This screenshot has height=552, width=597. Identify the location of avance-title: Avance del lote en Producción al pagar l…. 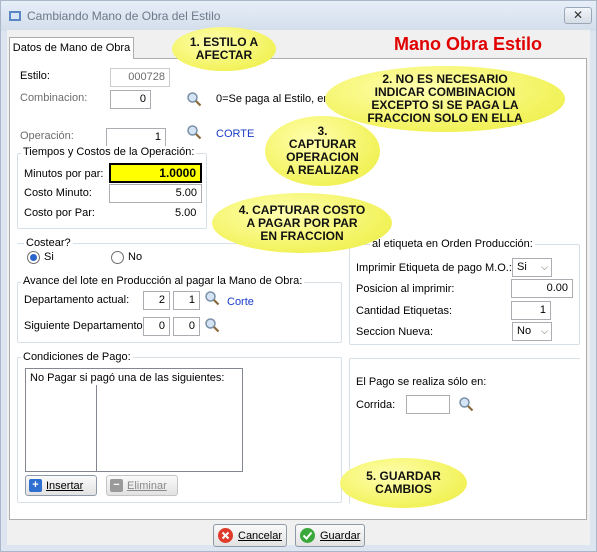
(163, 281).